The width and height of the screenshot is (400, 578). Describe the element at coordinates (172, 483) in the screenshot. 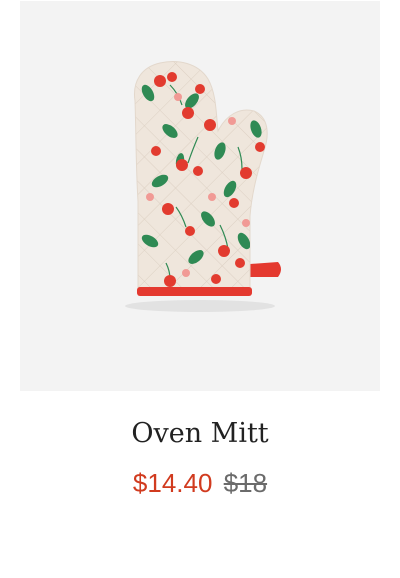

I see `sale-price: $14.40` at that location.